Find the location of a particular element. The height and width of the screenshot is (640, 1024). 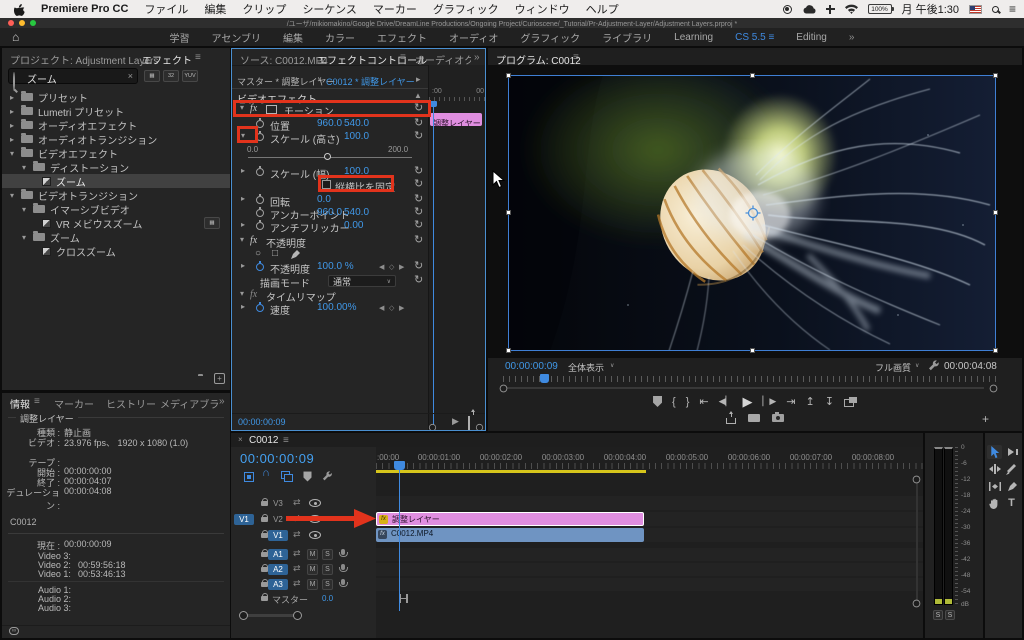

display-mode-icon is located at coordinates (754, 418).